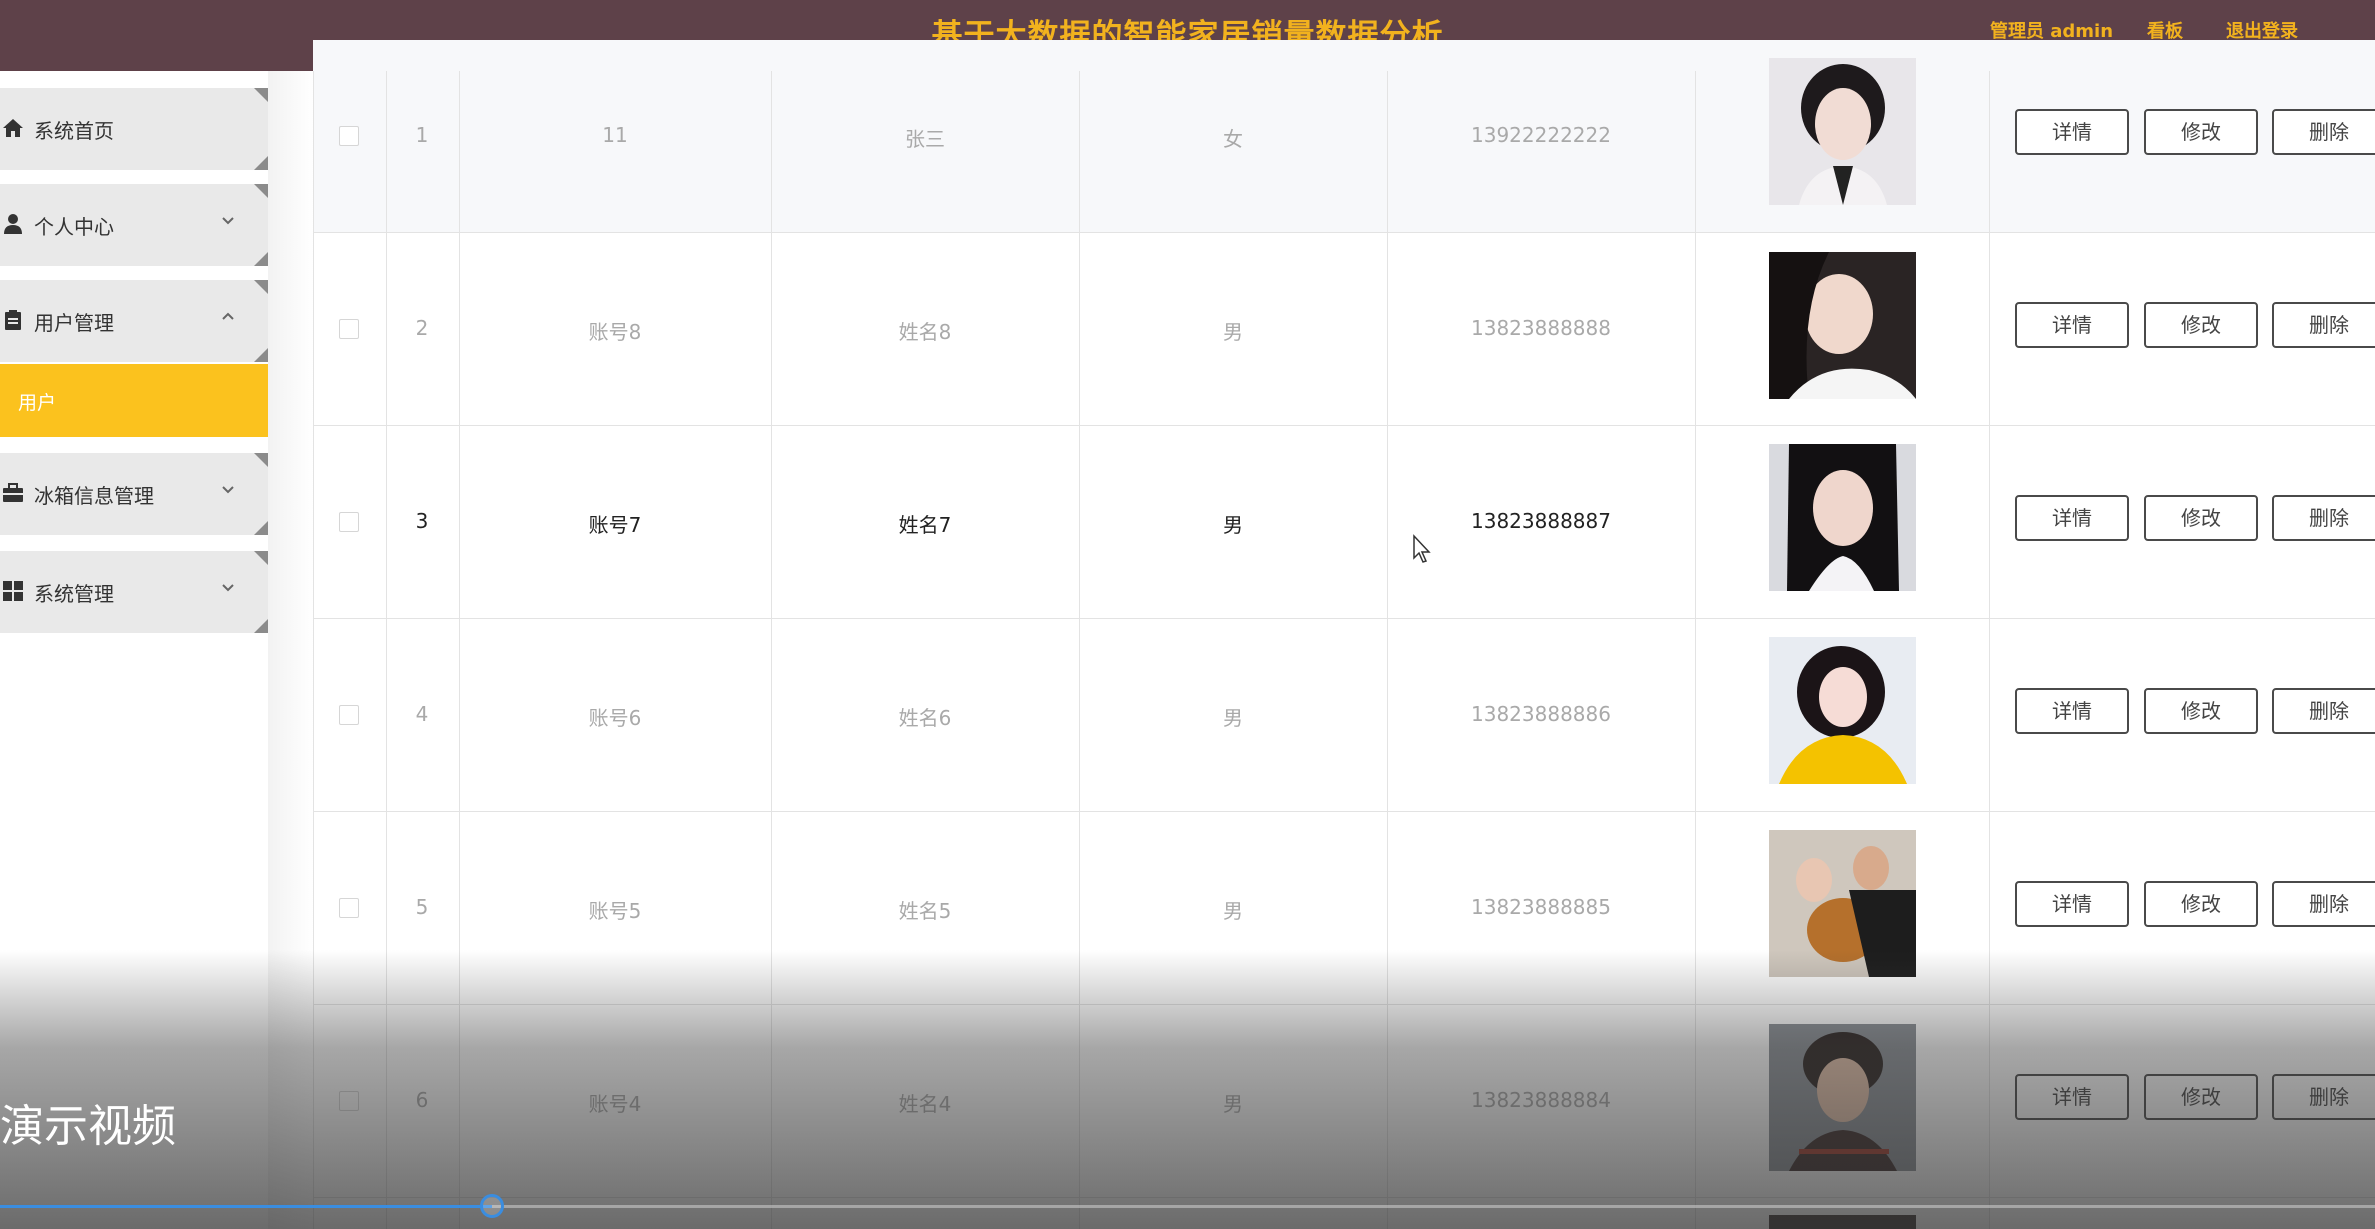 The image size is (2375, 1229). What do you see at coordinates (134, 225) in the screenshot?
I see `sidebar-item-personal-center: 个人中心` at bounding box center [134, 225].